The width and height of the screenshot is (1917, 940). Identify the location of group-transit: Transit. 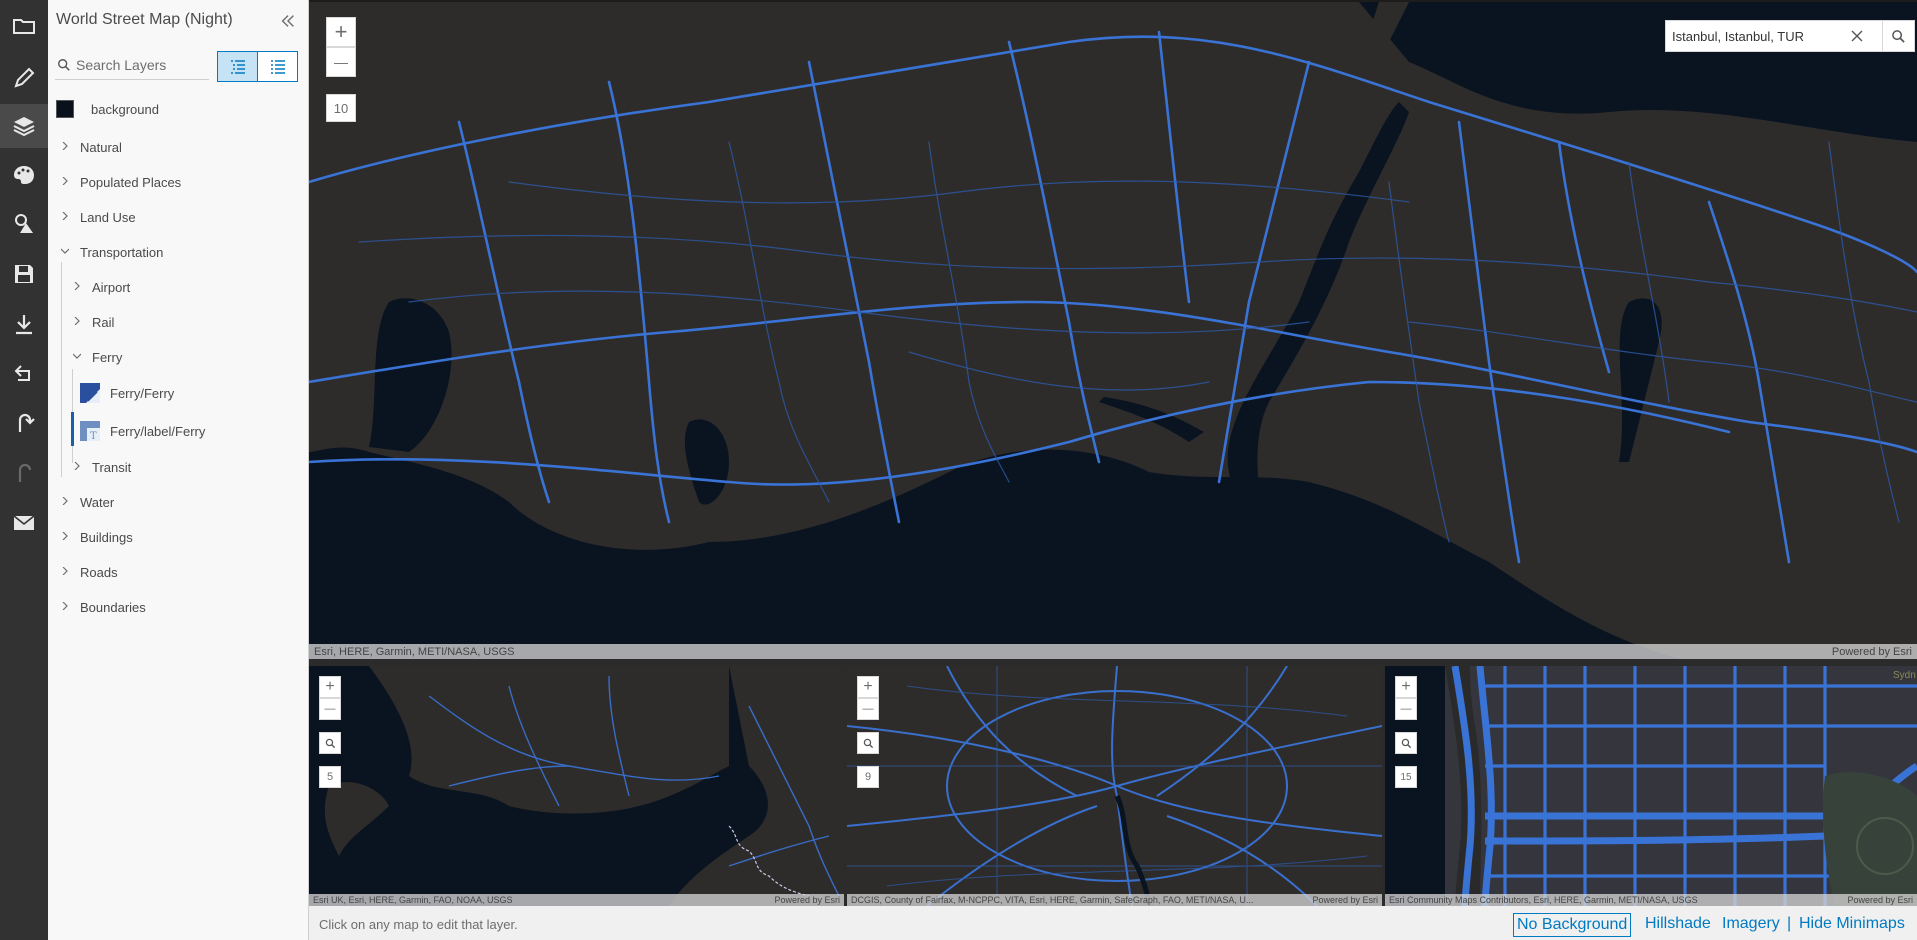
(102, 467).